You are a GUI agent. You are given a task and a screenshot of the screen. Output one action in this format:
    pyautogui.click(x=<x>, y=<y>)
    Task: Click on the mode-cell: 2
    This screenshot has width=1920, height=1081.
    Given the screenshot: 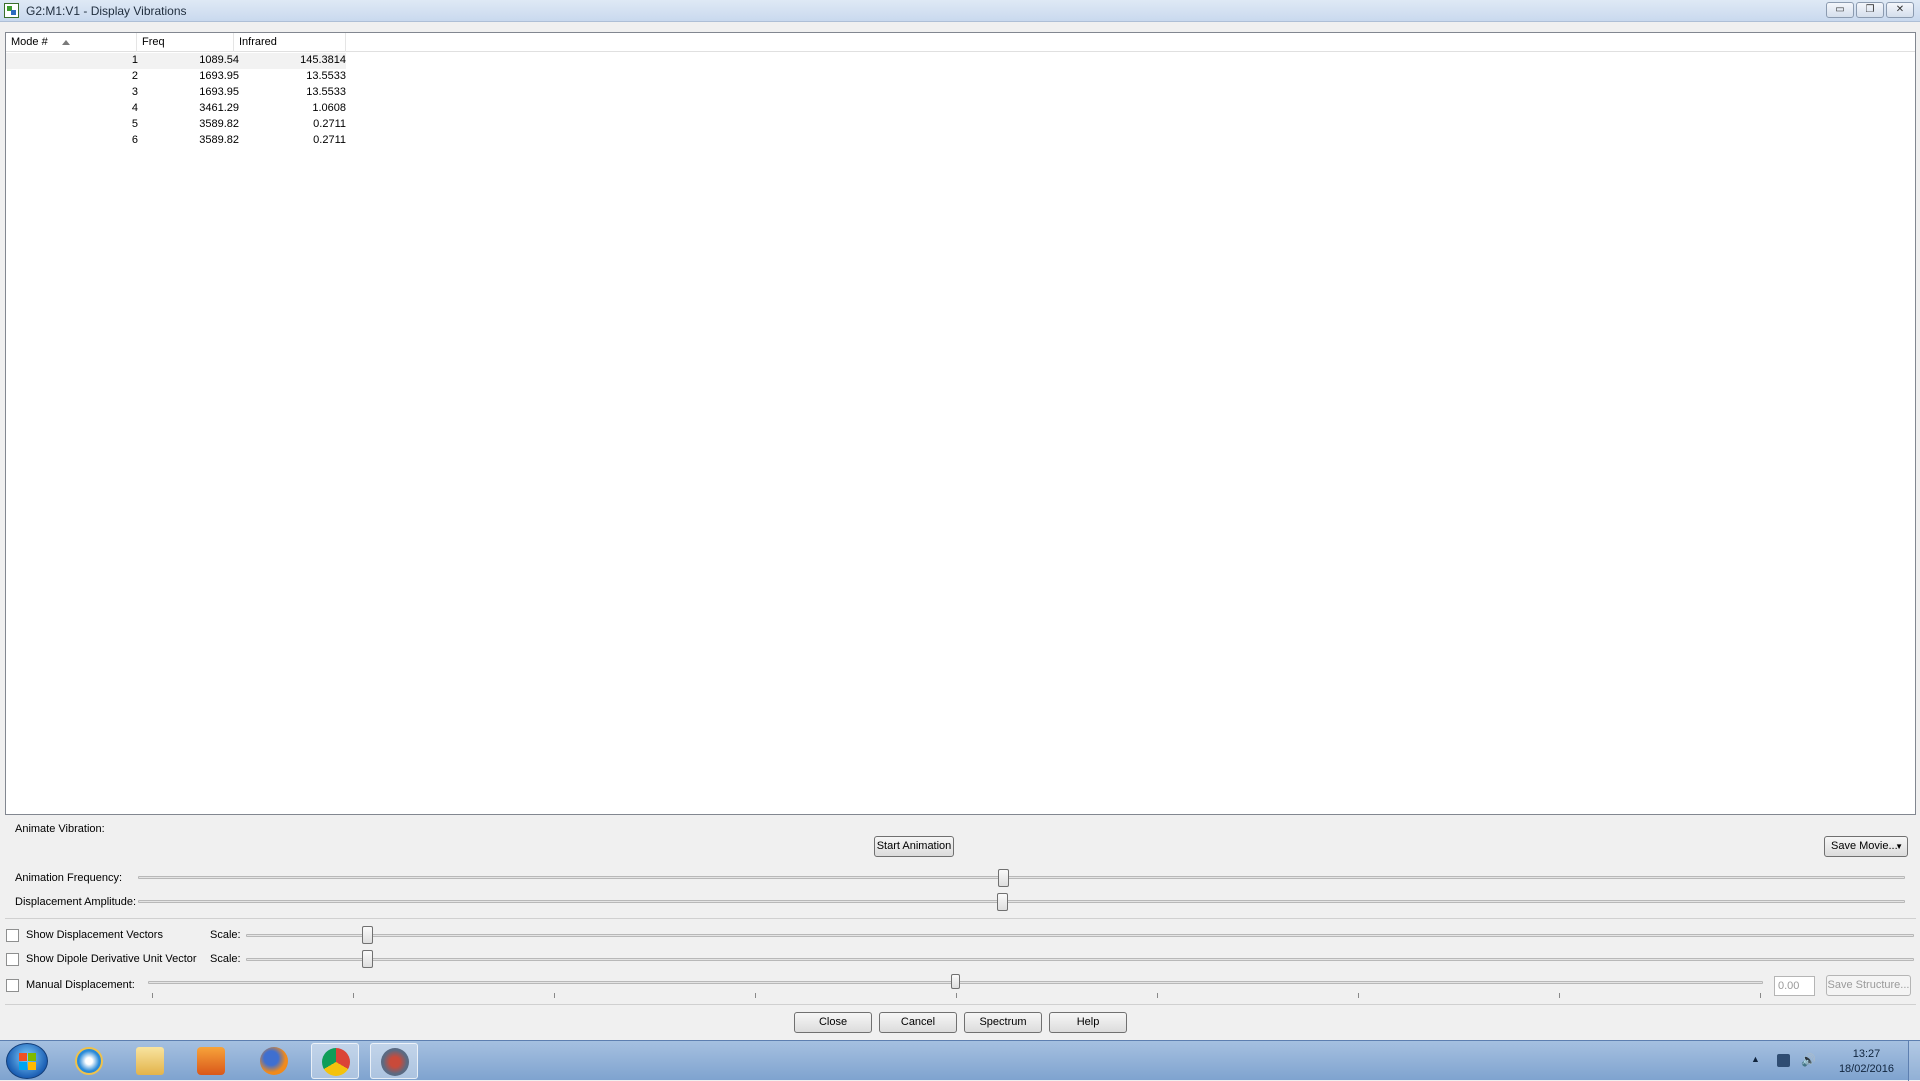 What is the action you would take?
    pyautogui.click(x=134, y=76)
    